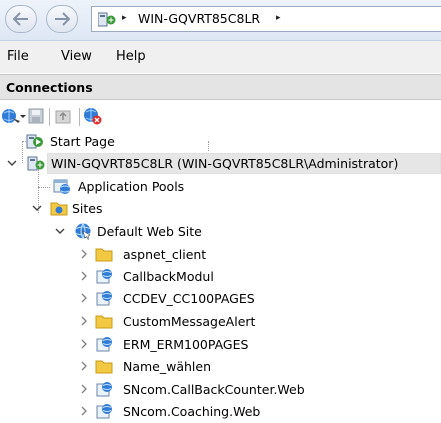 This screenshot has height=423, width=441. What do you see at coordinates (165, 254) in the screenshot?
I see `tree-label: aspnet_client` at bounding box center [165, 254].